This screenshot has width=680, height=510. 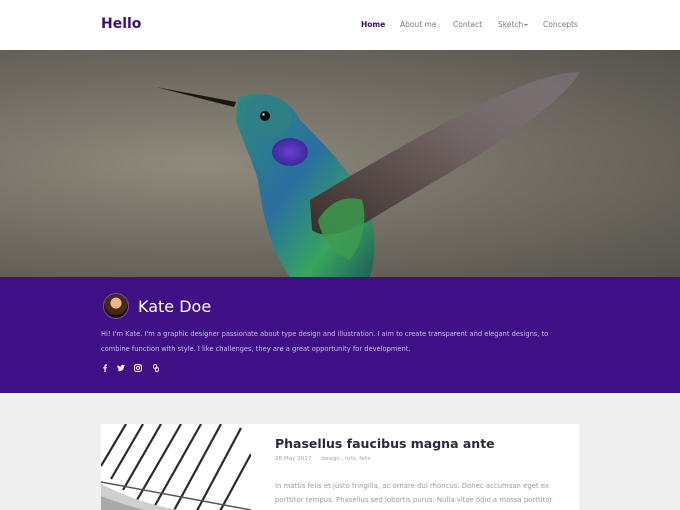 I want to click on post-meta: 28 May 2017 design , info, felis, so click(x=323, y=459).